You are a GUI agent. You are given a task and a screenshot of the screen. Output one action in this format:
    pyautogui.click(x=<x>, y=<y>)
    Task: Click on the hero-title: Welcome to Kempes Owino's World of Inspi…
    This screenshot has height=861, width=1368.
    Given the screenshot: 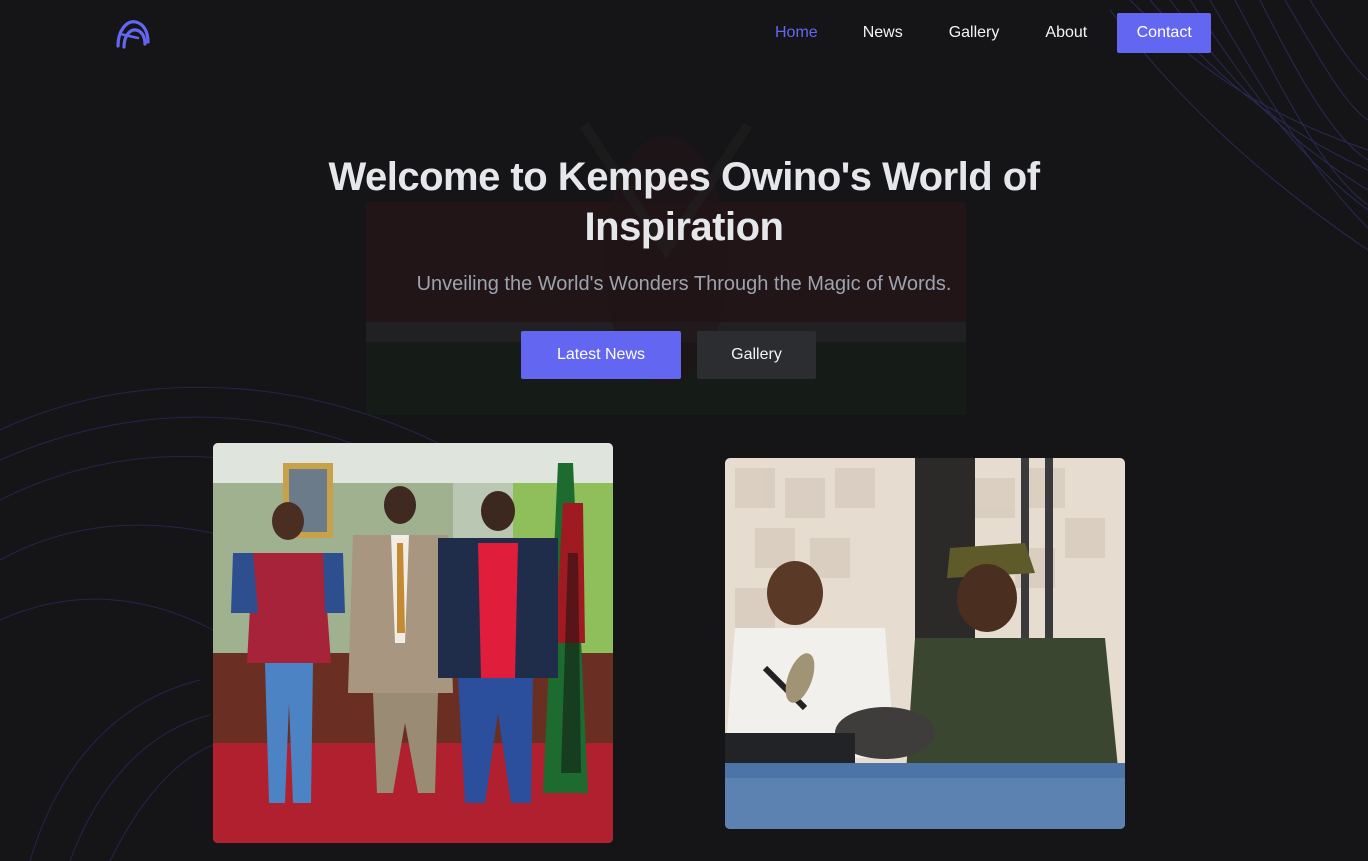 What is the action you would take?
    pyautogui.click(x=684, y=202)
    